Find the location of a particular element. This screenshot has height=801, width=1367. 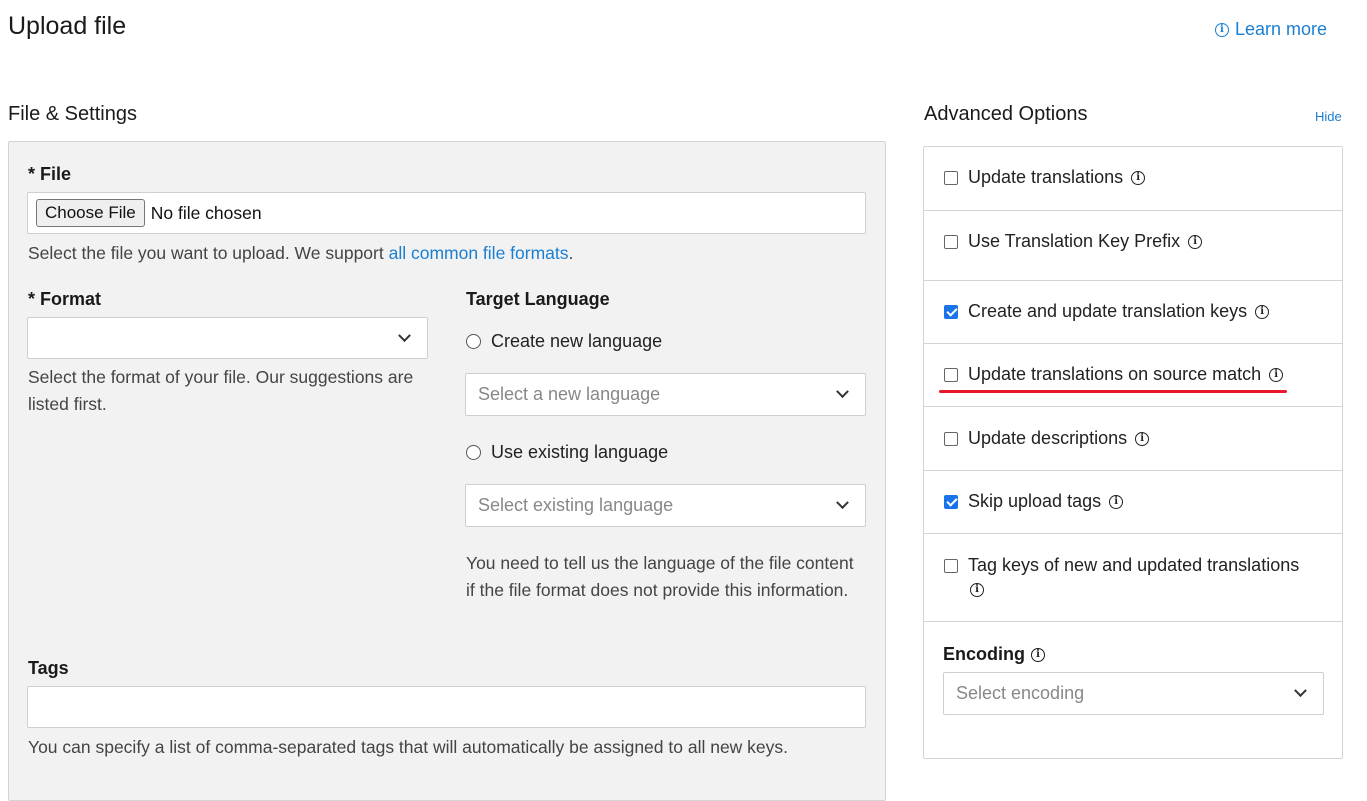

tag-keys-option: Tag keys of new and updated translations is located at coordinates (1121, 565).